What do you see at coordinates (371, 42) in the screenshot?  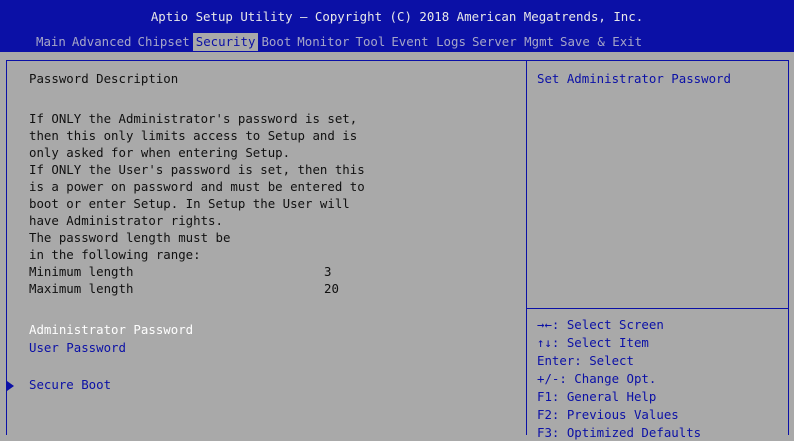 I see `tab-tool: Tool` at bounding box center [371, 42].